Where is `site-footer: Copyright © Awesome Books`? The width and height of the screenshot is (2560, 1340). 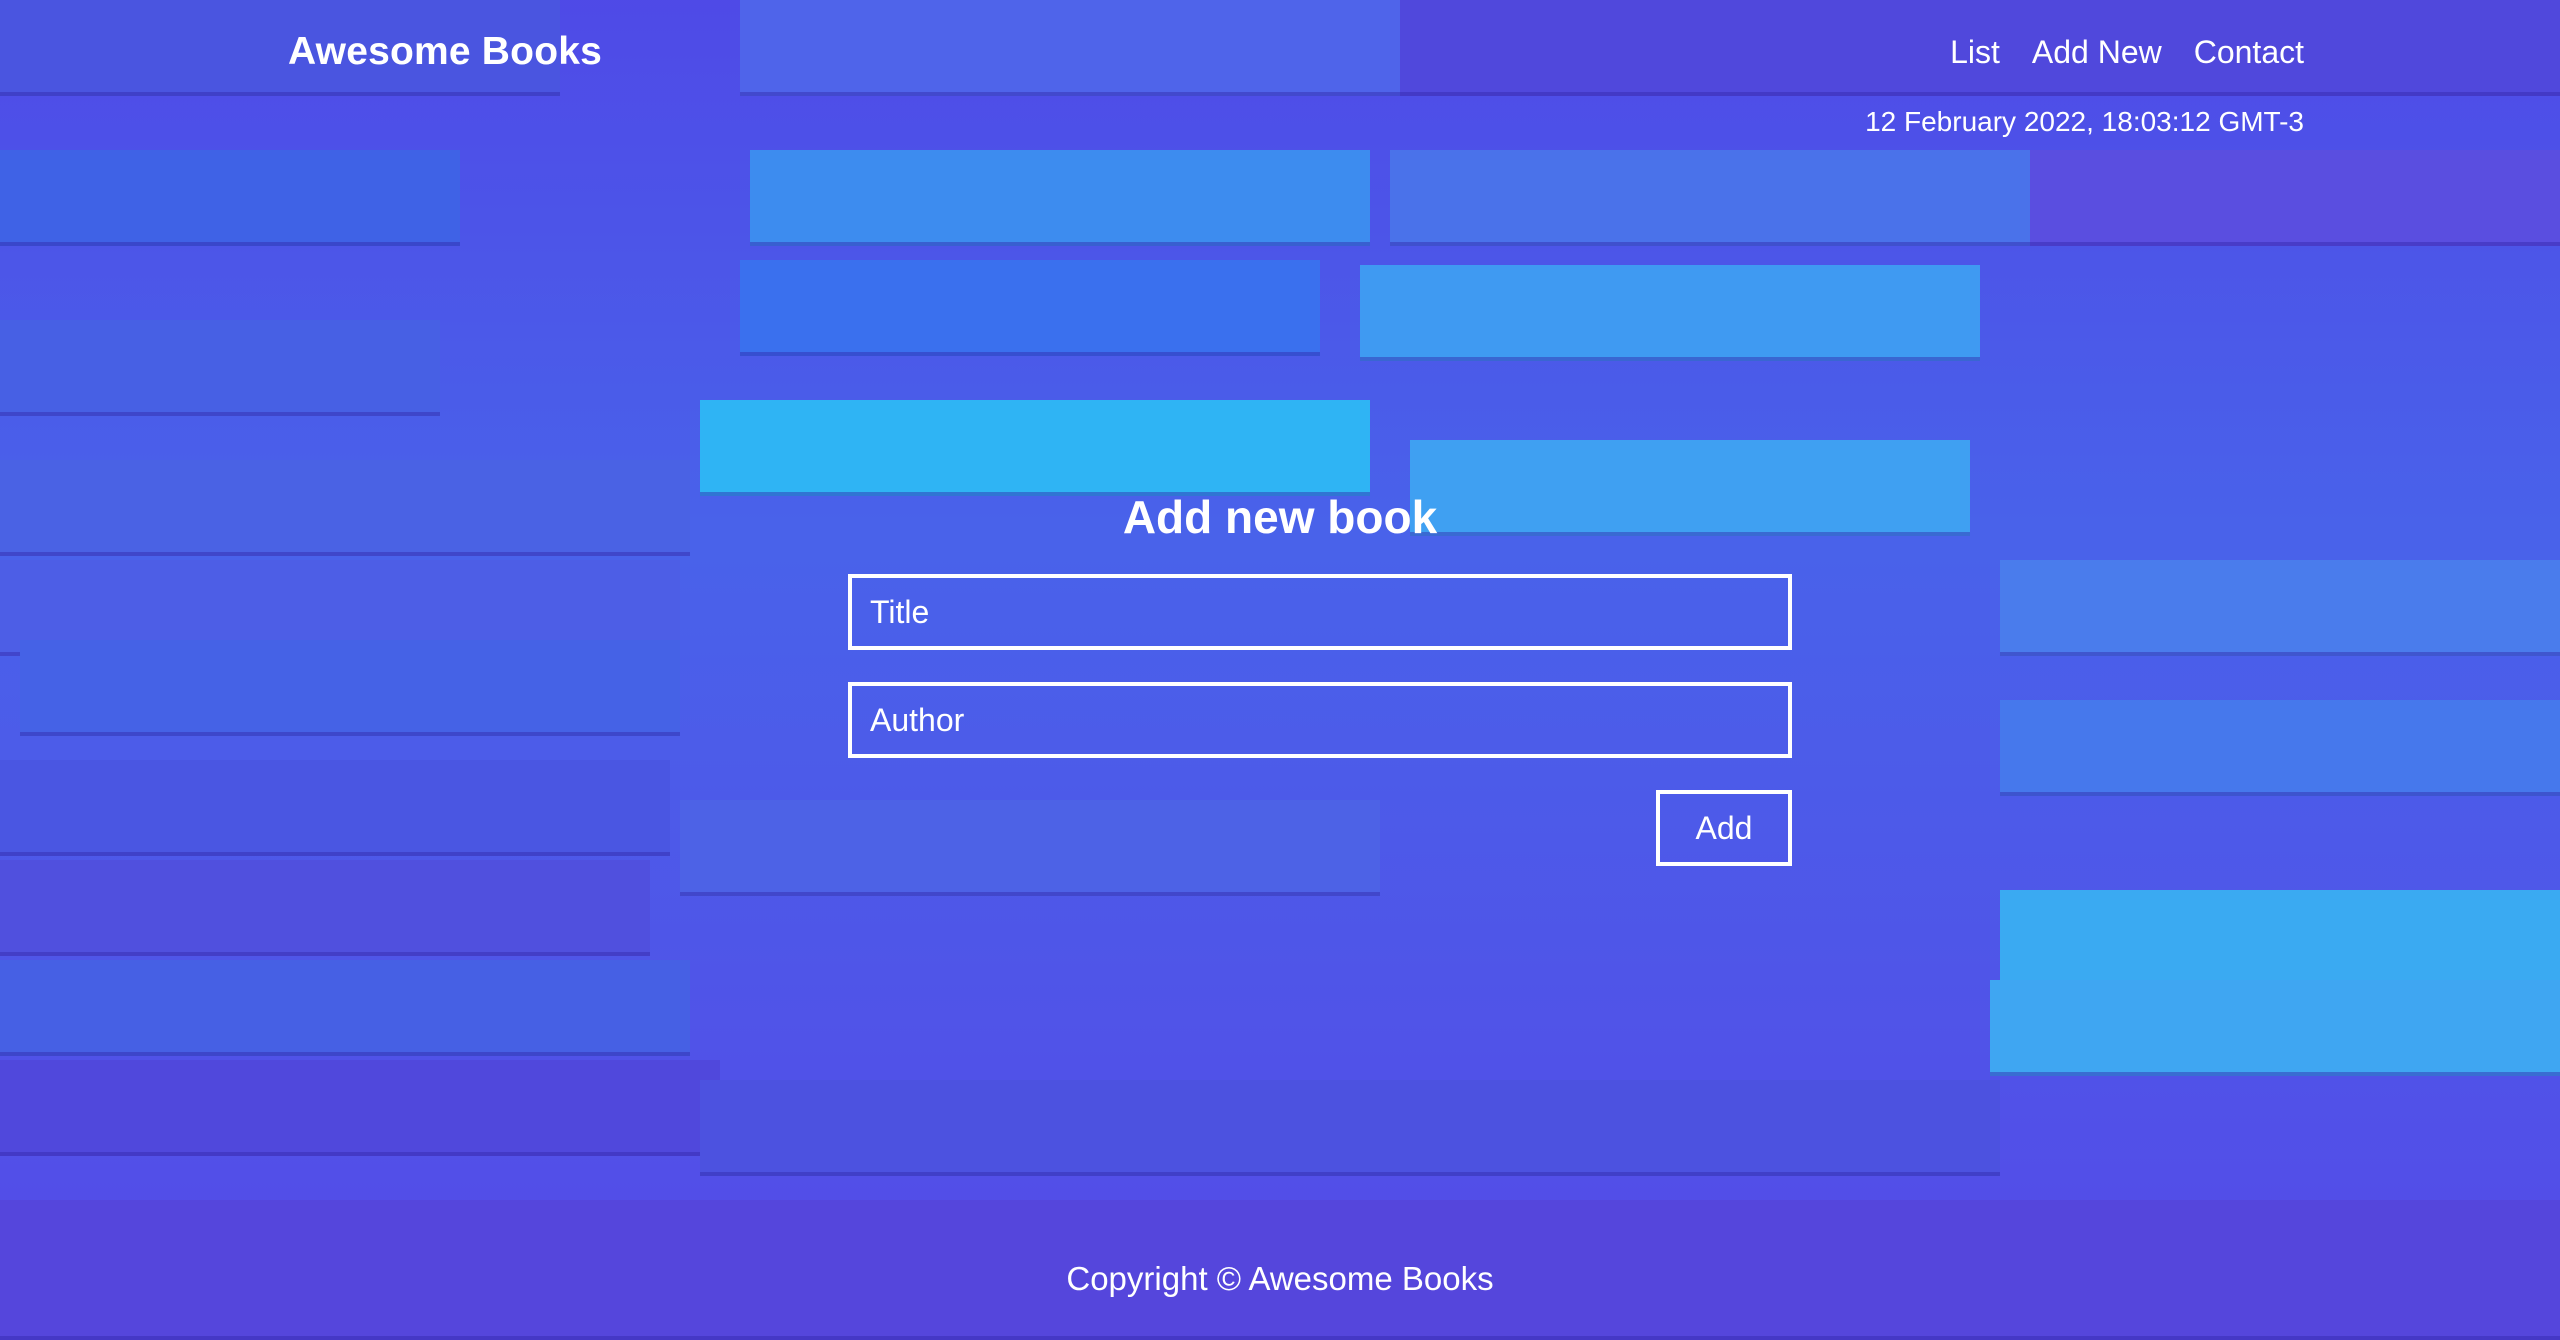 site-footer: Copyright © Awesome Books is located at coordinates (1280, 1279).